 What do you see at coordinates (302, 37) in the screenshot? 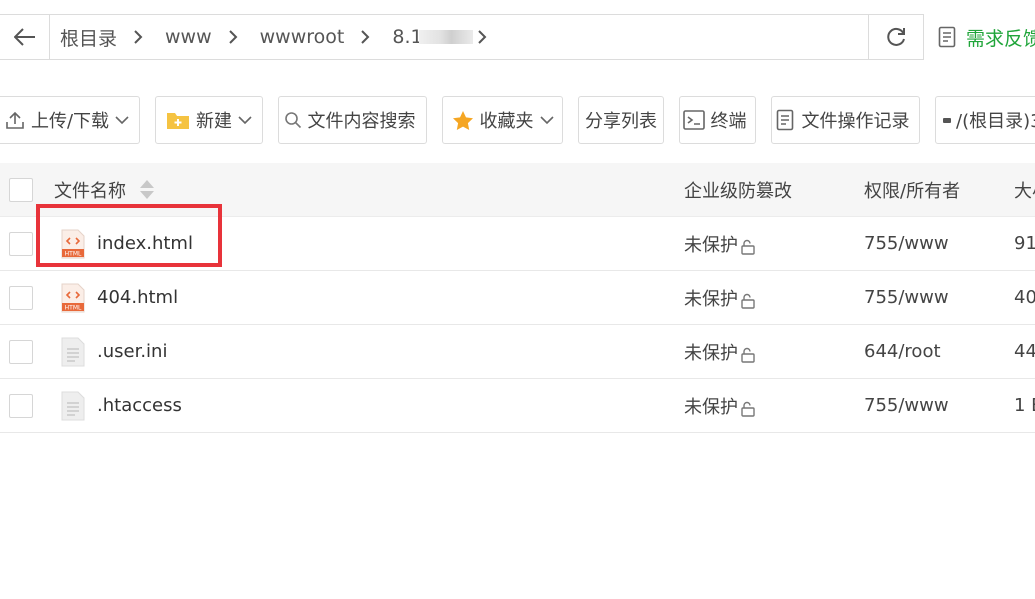
I see `breadcrumb-label: wwwroot` at bounding box center [302, 37].